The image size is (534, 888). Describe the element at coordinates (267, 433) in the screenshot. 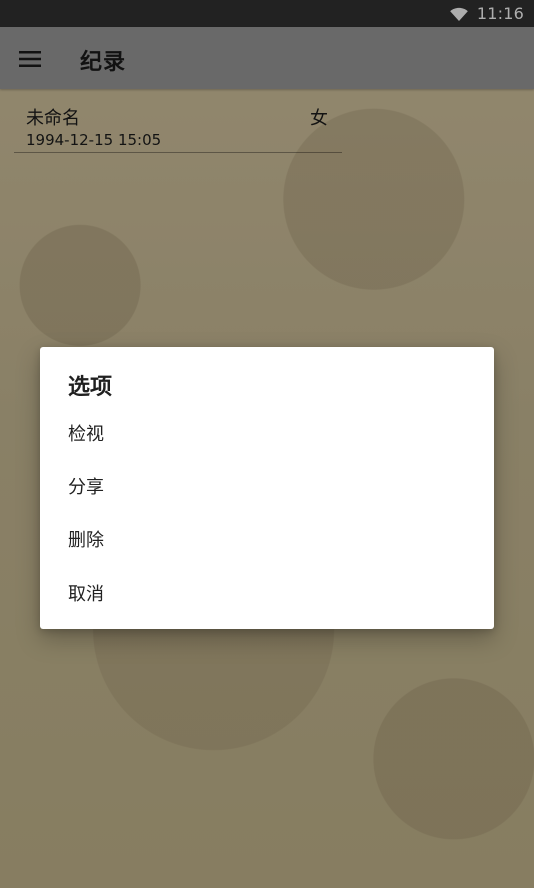

I see `view-option: 检视` at that location.